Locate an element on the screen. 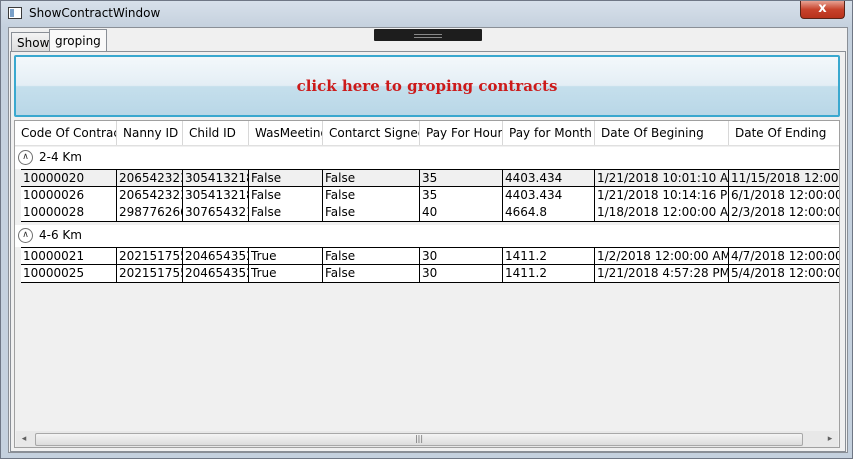 The image size is (853, 459). table-cell: 298776266 is located at coordinates (150, 213).